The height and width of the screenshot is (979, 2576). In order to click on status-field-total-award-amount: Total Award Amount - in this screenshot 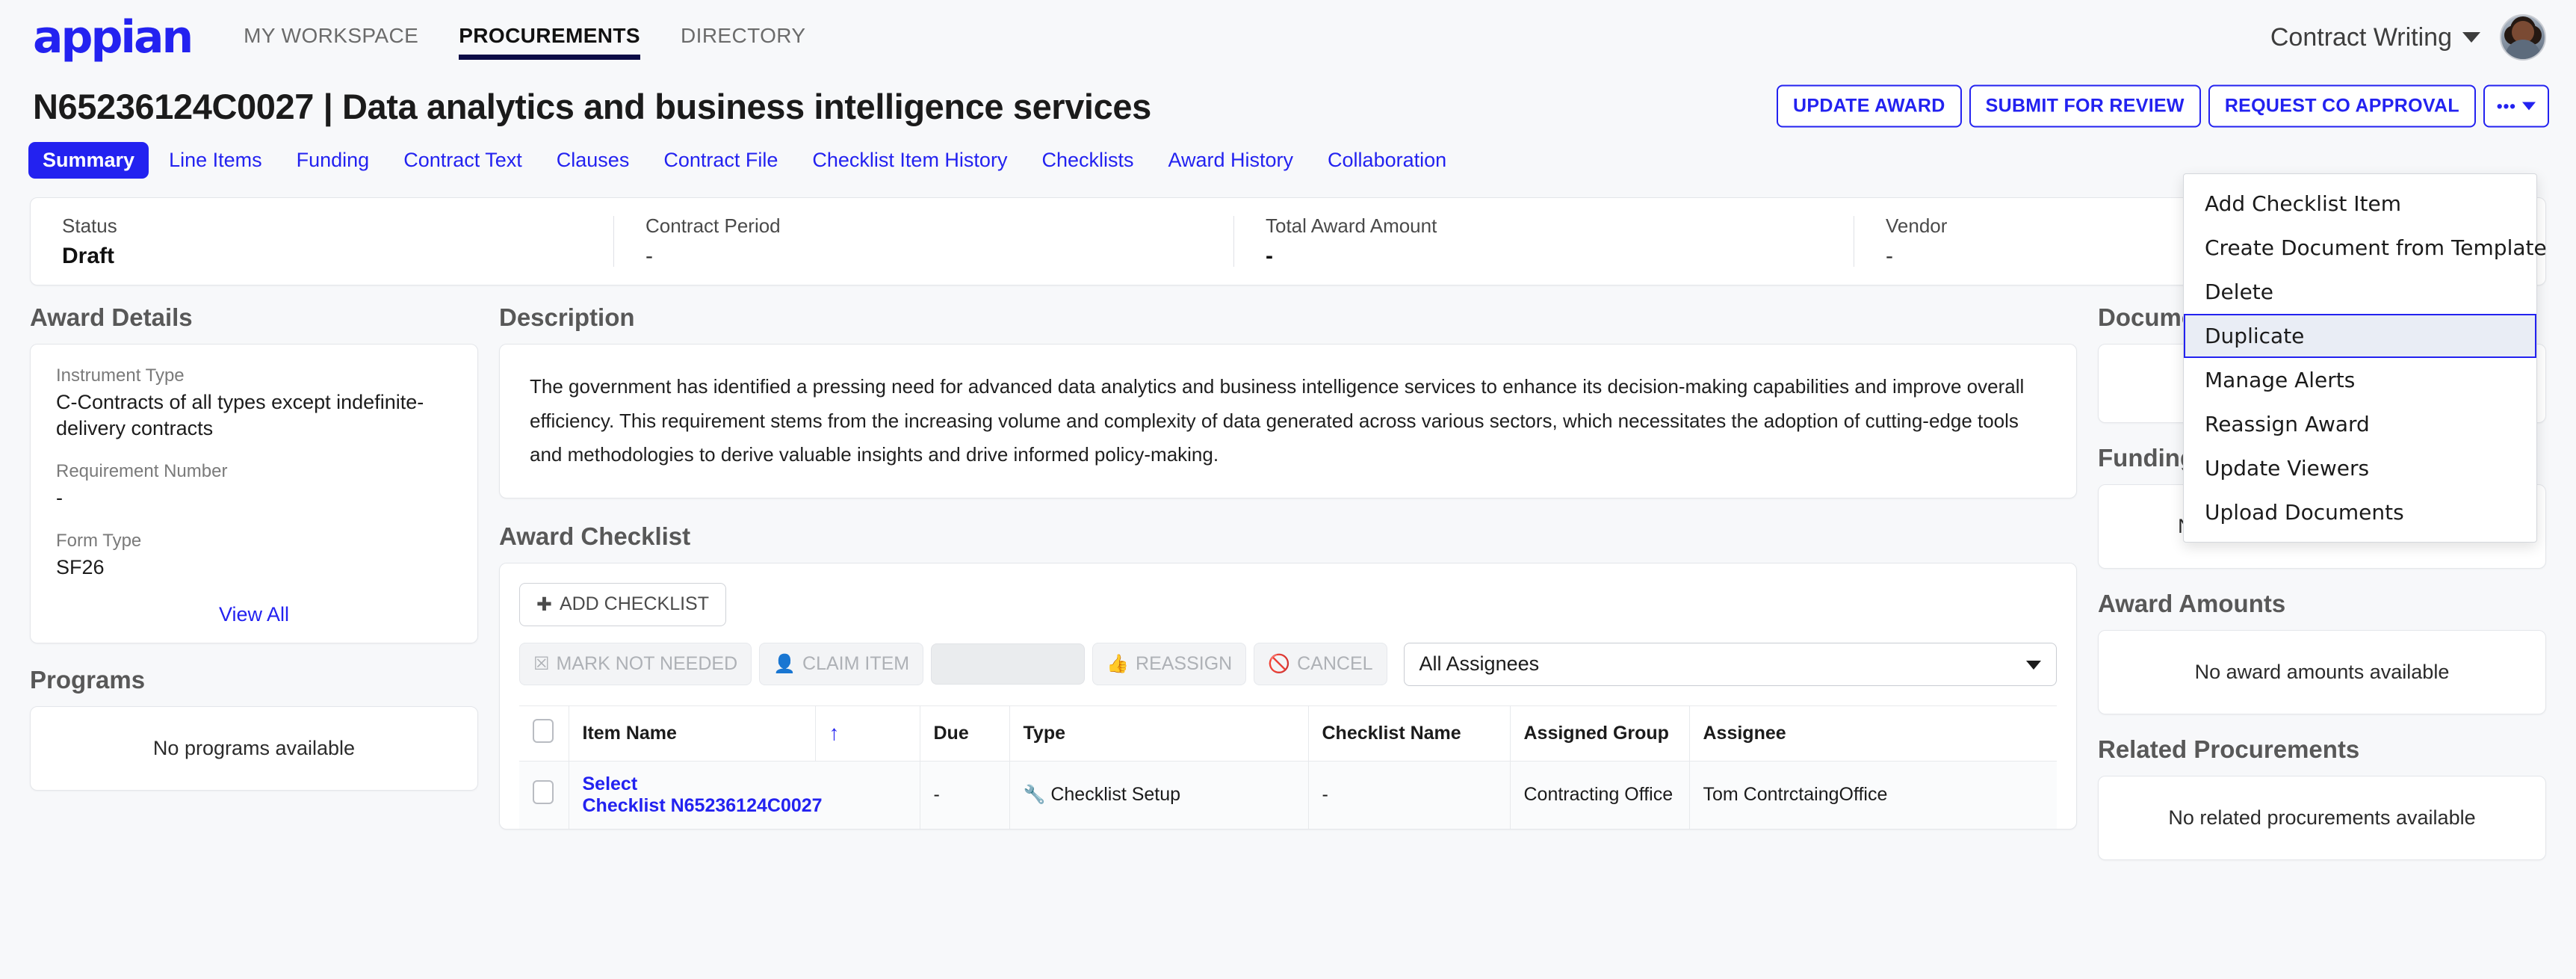, I will do `click(1543, 241)`.